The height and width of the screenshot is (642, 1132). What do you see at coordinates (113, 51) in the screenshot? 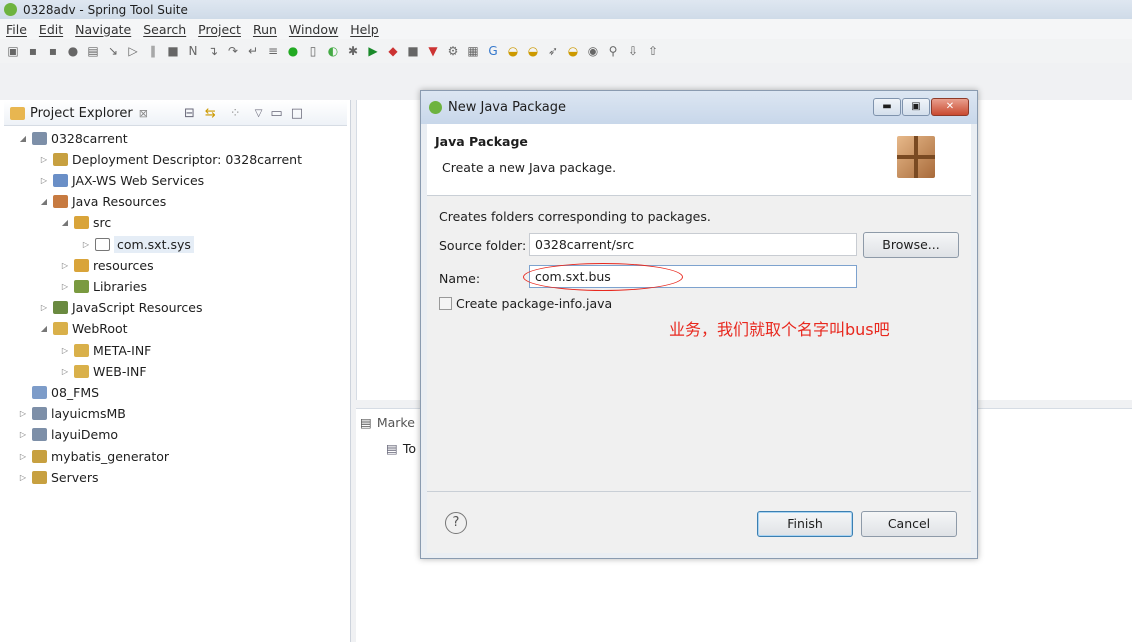
I see `skip-breakpoints-icon: ↘` at bounding box center [113, 51].